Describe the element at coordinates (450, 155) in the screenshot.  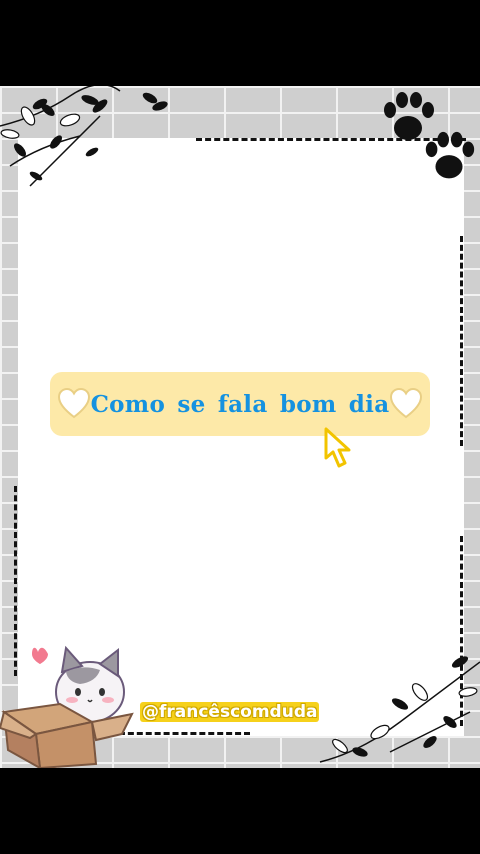
I see `paw-icon` at that location.